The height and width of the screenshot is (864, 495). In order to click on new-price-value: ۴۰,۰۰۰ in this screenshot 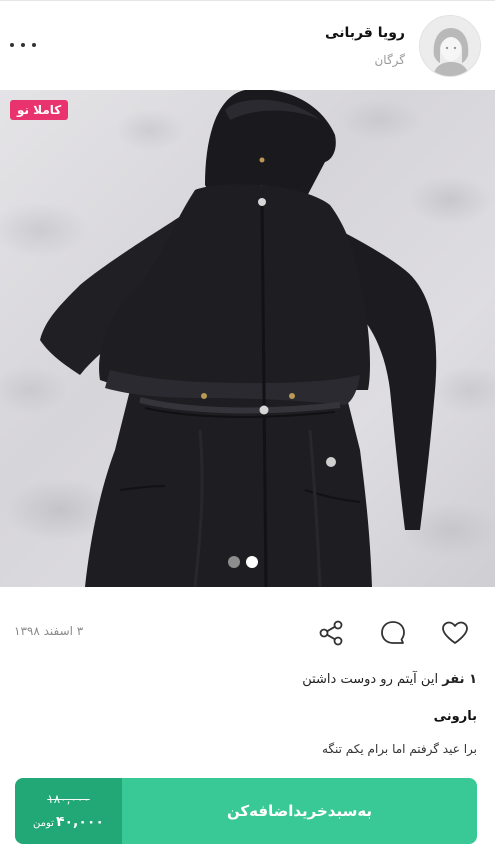, I will do `click(79, 822)`.